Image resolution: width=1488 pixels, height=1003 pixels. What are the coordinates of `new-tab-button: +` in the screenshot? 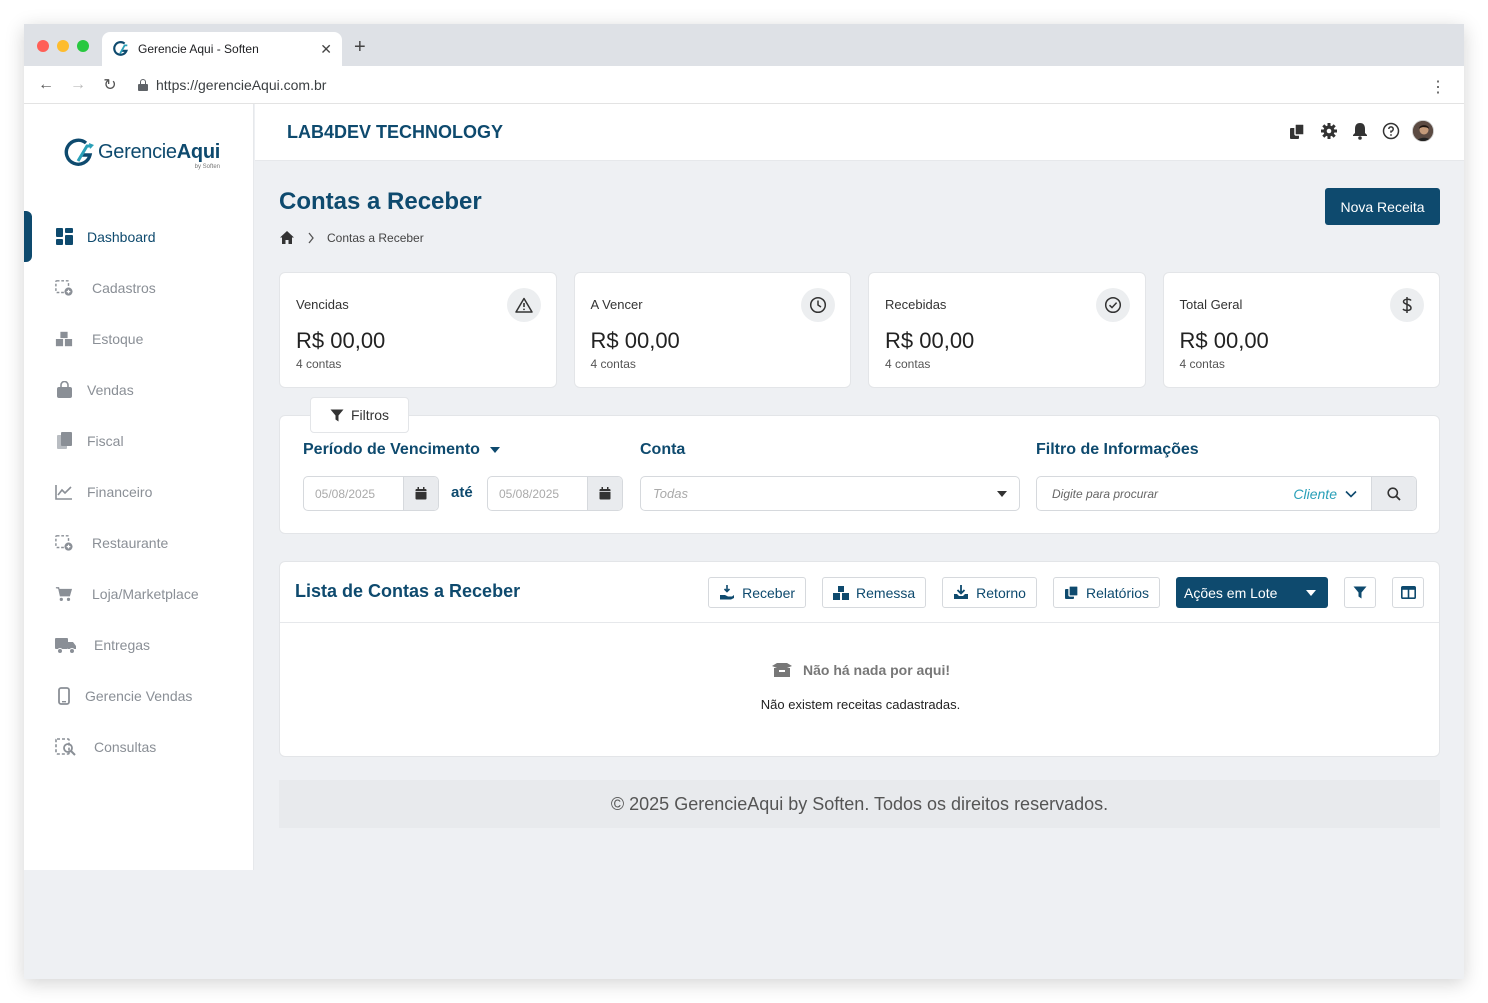 It's located at (360, 47).